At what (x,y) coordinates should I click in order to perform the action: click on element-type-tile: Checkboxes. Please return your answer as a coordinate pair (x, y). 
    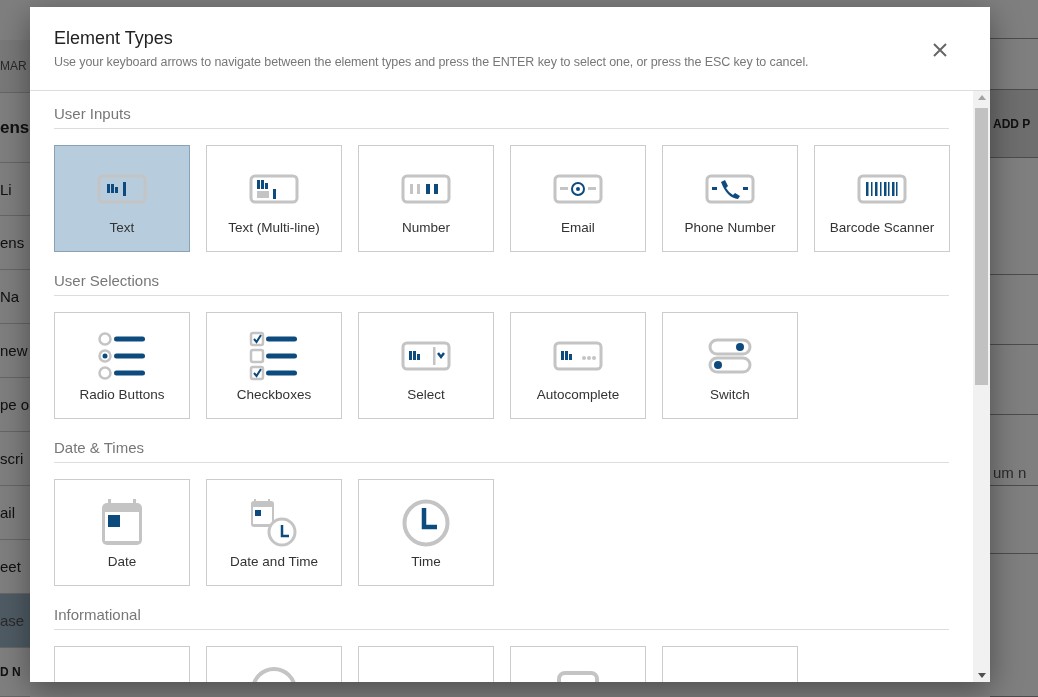
    Looking at the image, I should click on (274, 365).